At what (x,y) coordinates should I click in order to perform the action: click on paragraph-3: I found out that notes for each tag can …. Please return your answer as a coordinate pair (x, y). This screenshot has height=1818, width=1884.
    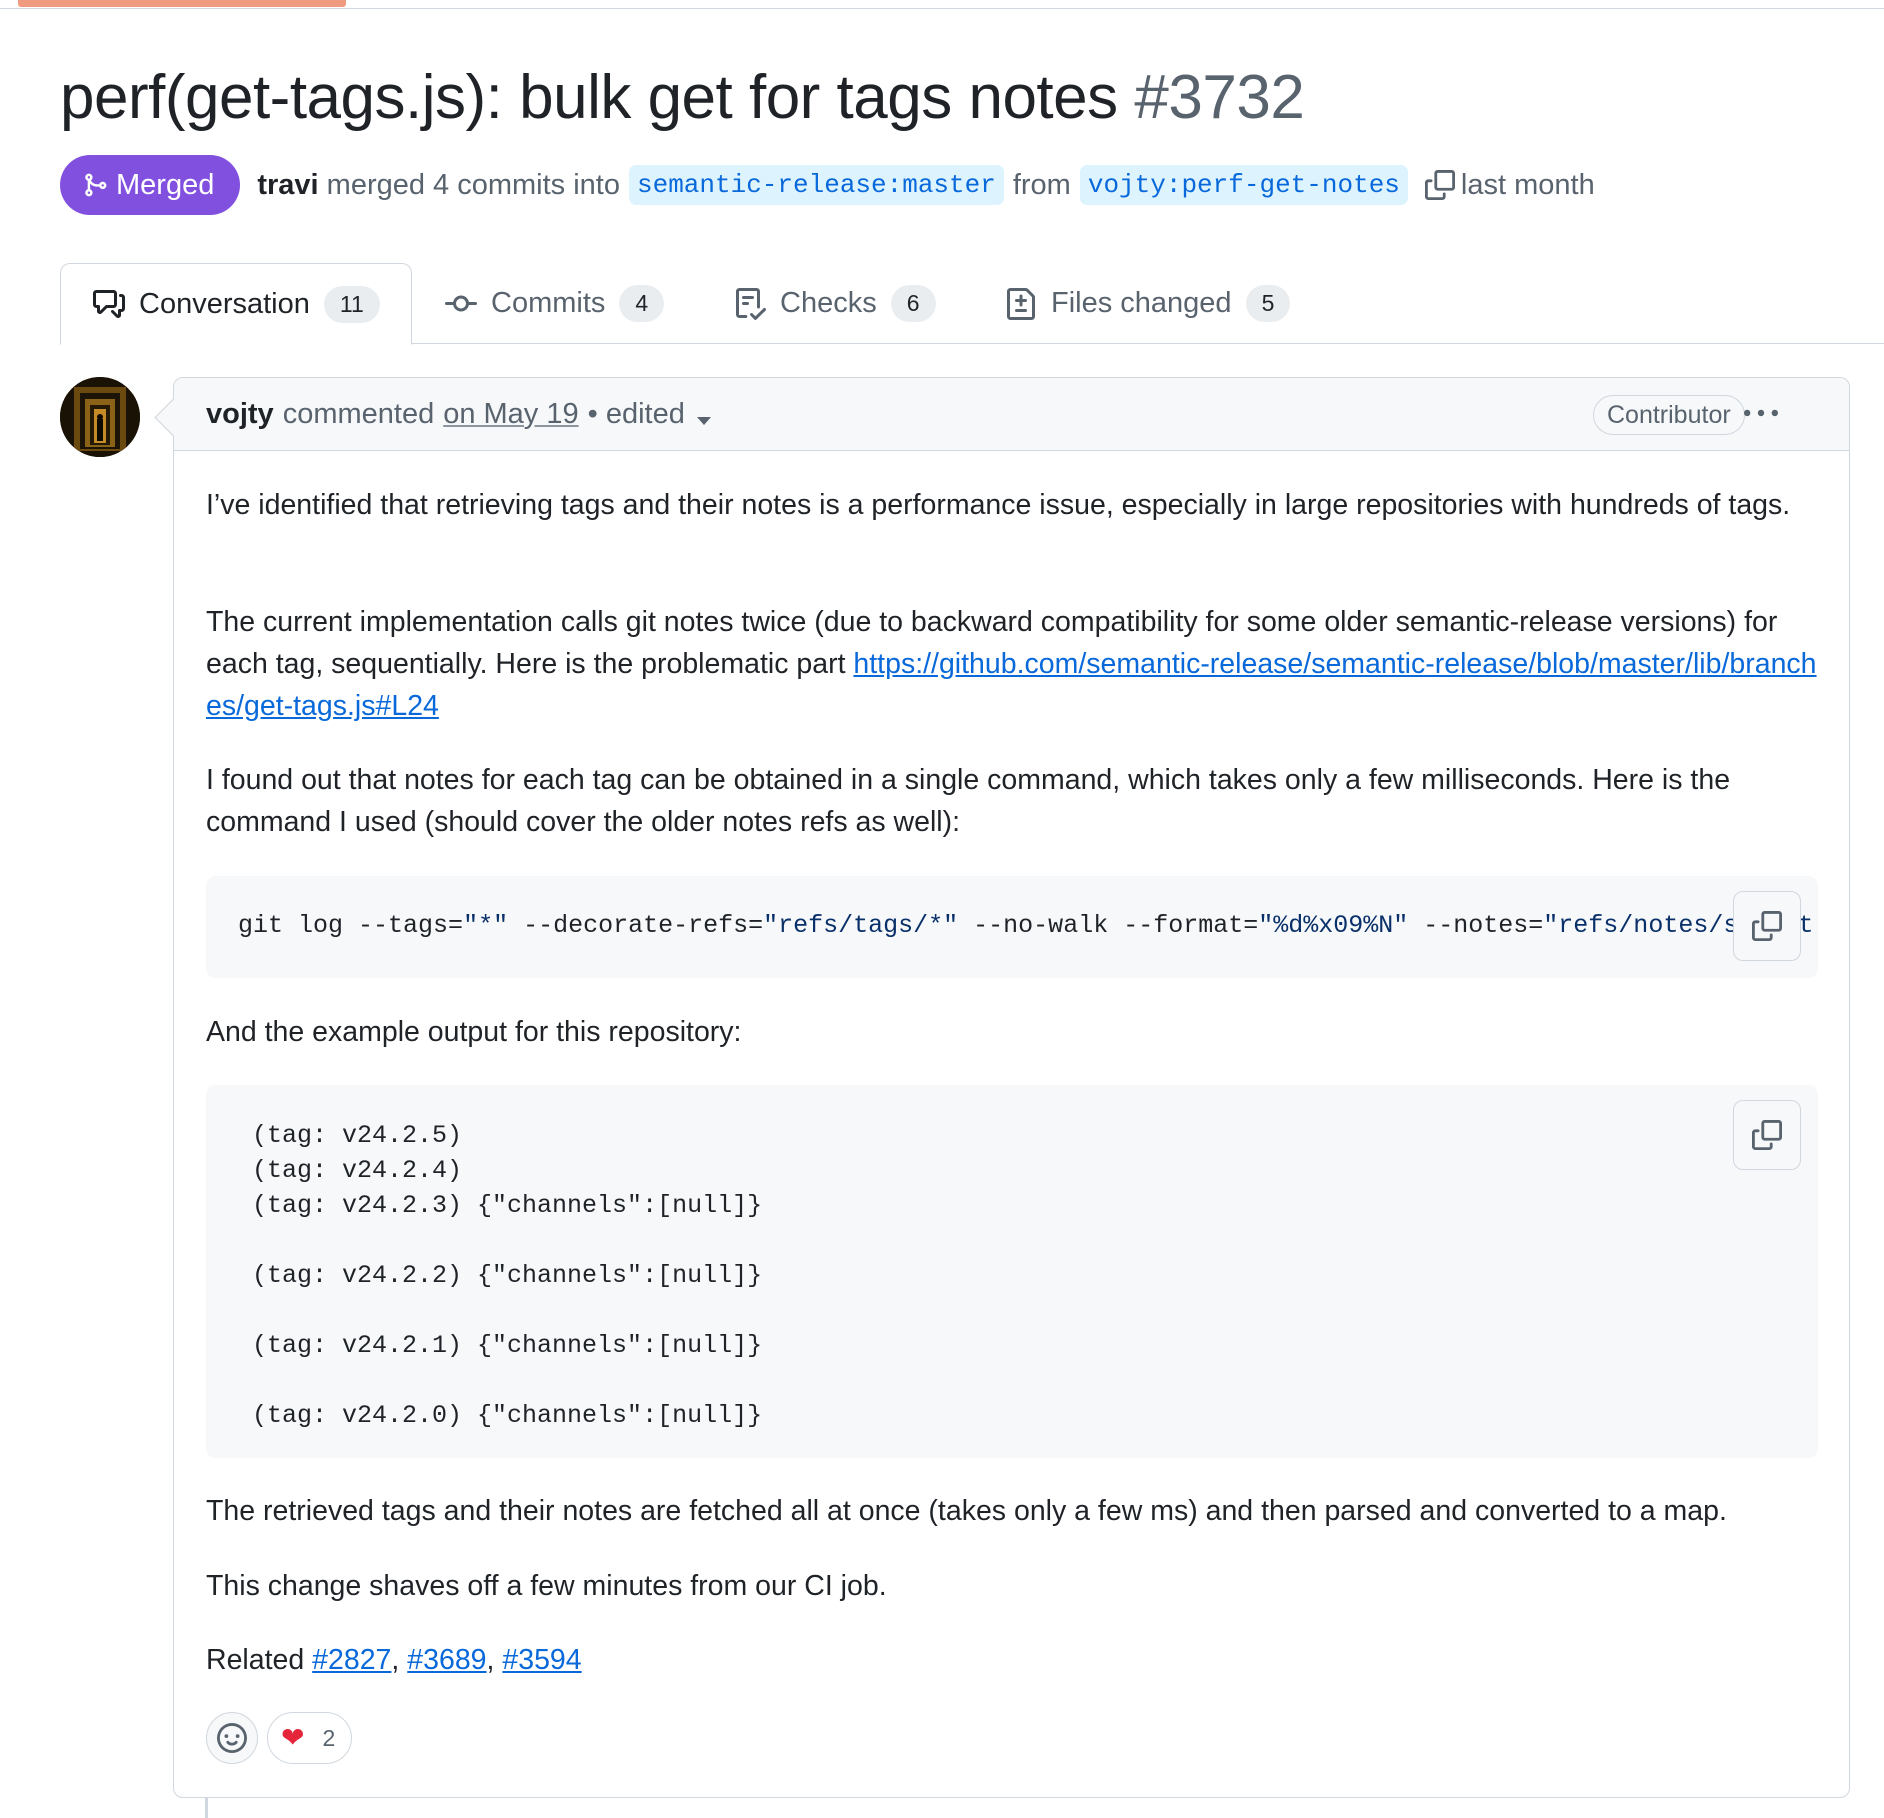
    Looking at the image, I should click on (968, 801).